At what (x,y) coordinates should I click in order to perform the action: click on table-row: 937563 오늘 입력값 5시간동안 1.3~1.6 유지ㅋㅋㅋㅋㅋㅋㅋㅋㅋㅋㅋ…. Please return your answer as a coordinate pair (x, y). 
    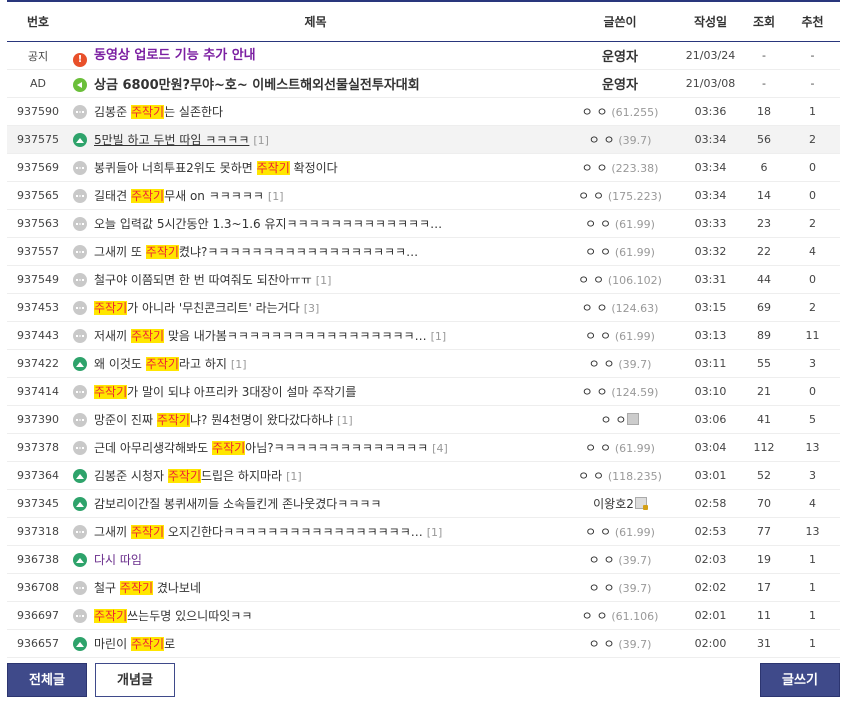
    Looking at the image, I should click on (423, 223).